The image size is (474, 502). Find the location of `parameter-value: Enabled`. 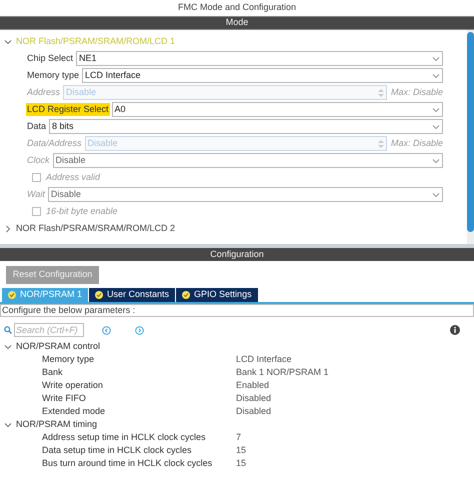

parameter-value: Enabled is located at coordinates (253, 385).